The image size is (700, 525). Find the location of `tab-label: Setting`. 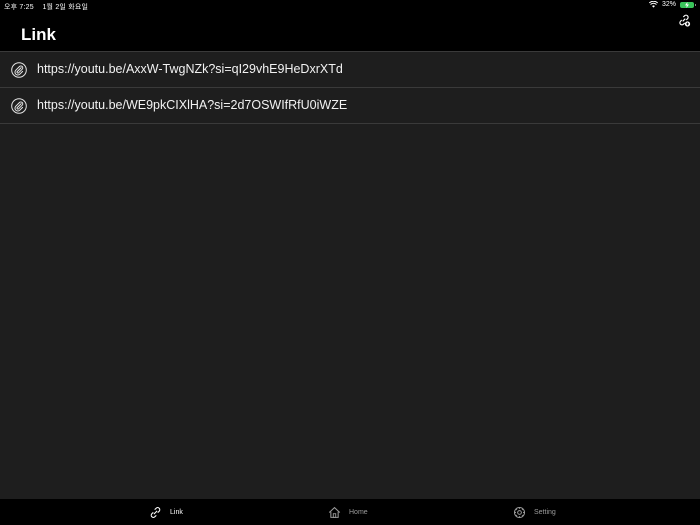

tab-label: Setting is located at coordinates (545, 512).